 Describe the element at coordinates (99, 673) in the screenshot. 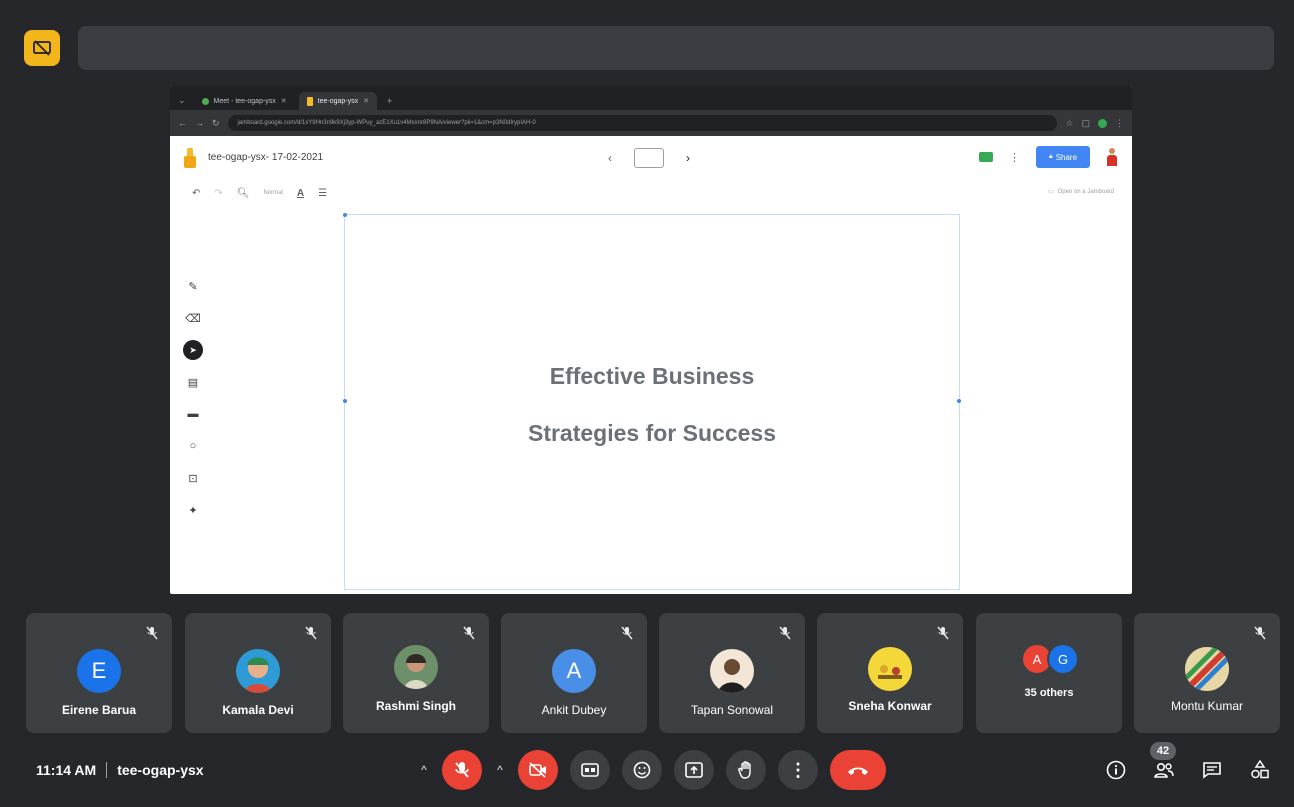

I see `participant-tile: E Eirene Barua` at that location.